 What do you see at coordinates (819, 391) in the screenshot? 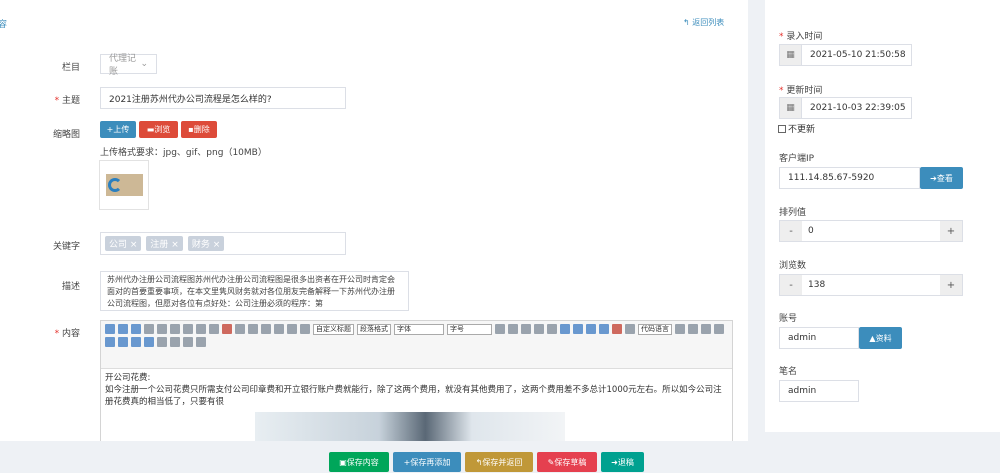
I see `author-input: admin` at bounding box center [819, 391].